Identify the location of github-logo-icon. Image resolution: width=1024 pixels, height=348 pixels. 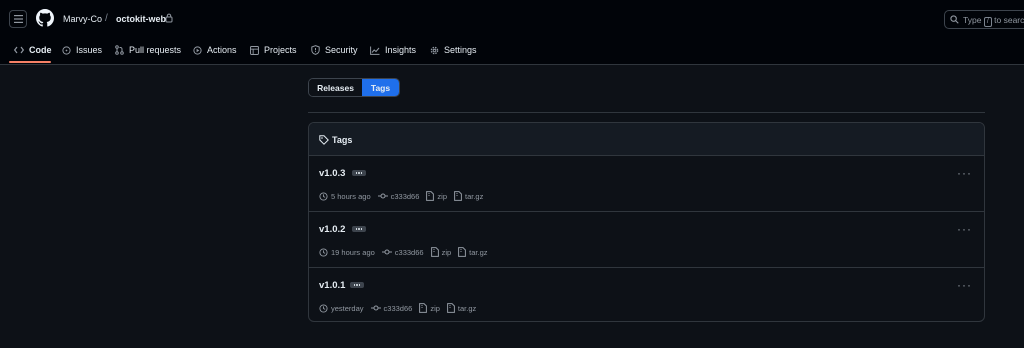
(45, 18).